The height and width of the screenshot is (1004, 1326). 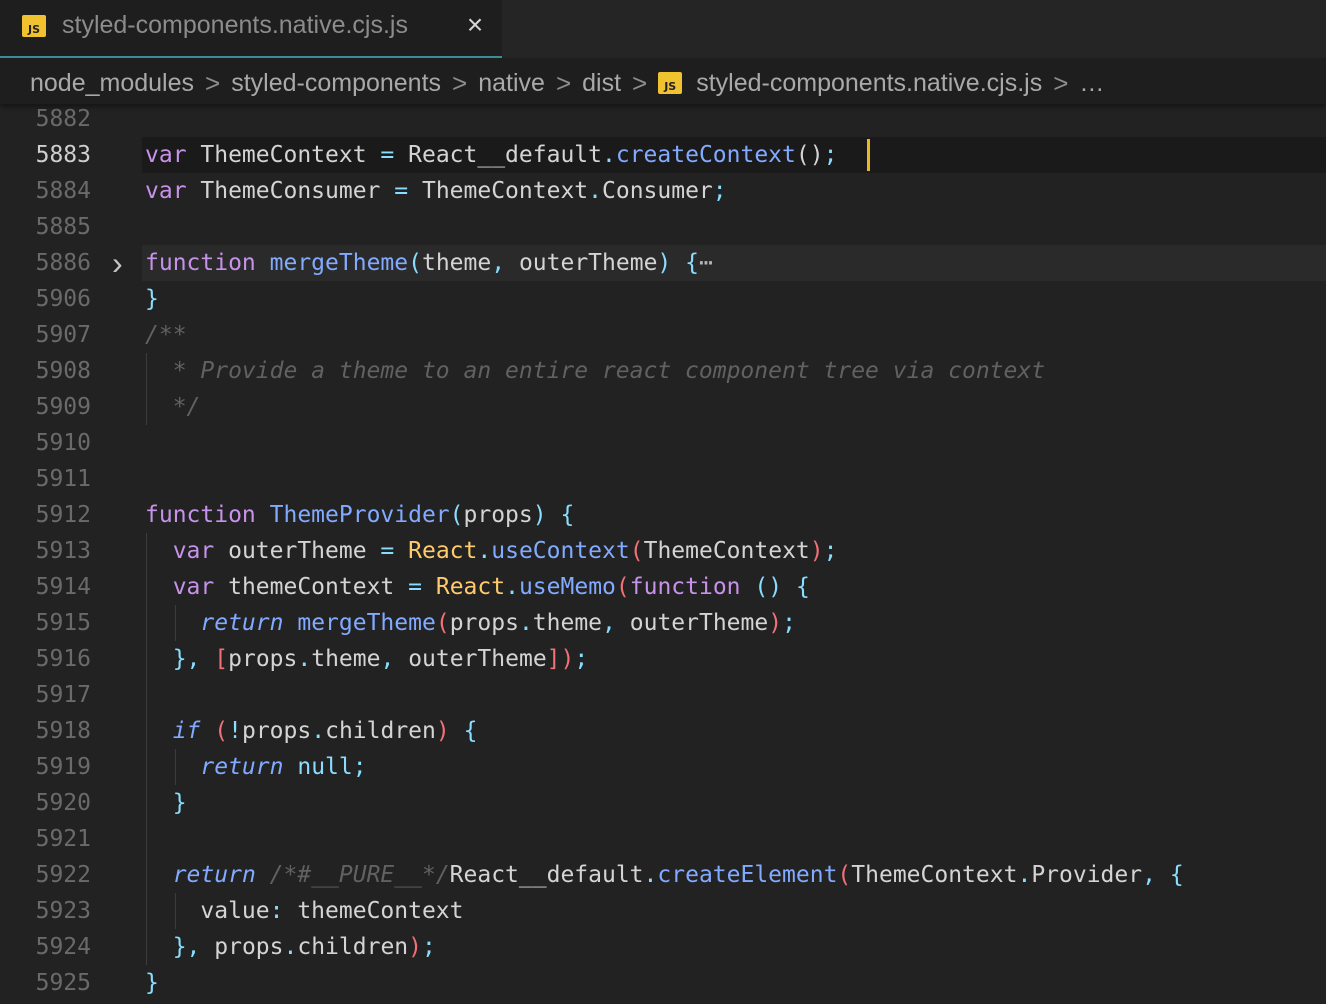 I want to click on code-text: return null;, so click(x=283, y=767).